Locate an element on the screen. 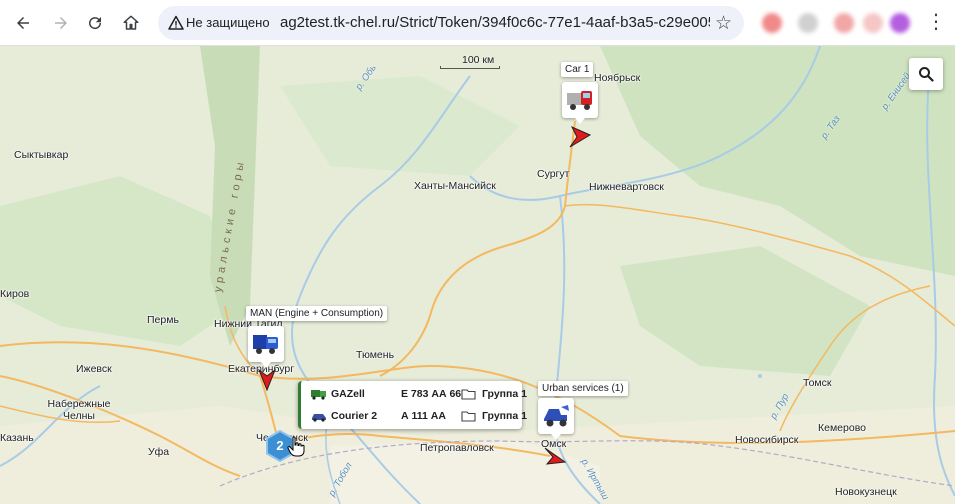  city-label: Тюмень is located at coordinates (375, 355).